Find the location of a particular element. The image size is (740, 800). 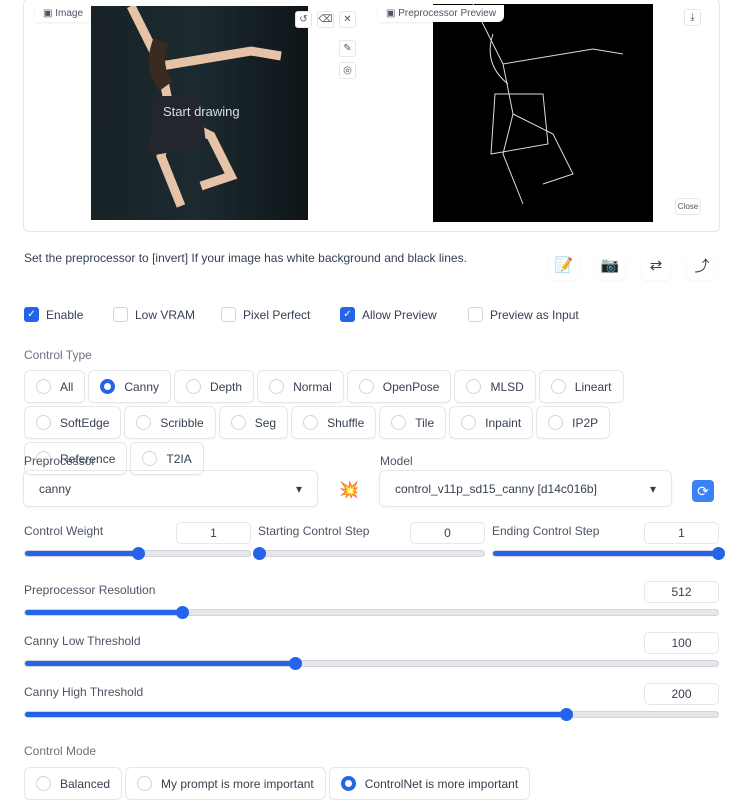

send-dimensions-icon: ⤴ is located at coordinates (702, 265).